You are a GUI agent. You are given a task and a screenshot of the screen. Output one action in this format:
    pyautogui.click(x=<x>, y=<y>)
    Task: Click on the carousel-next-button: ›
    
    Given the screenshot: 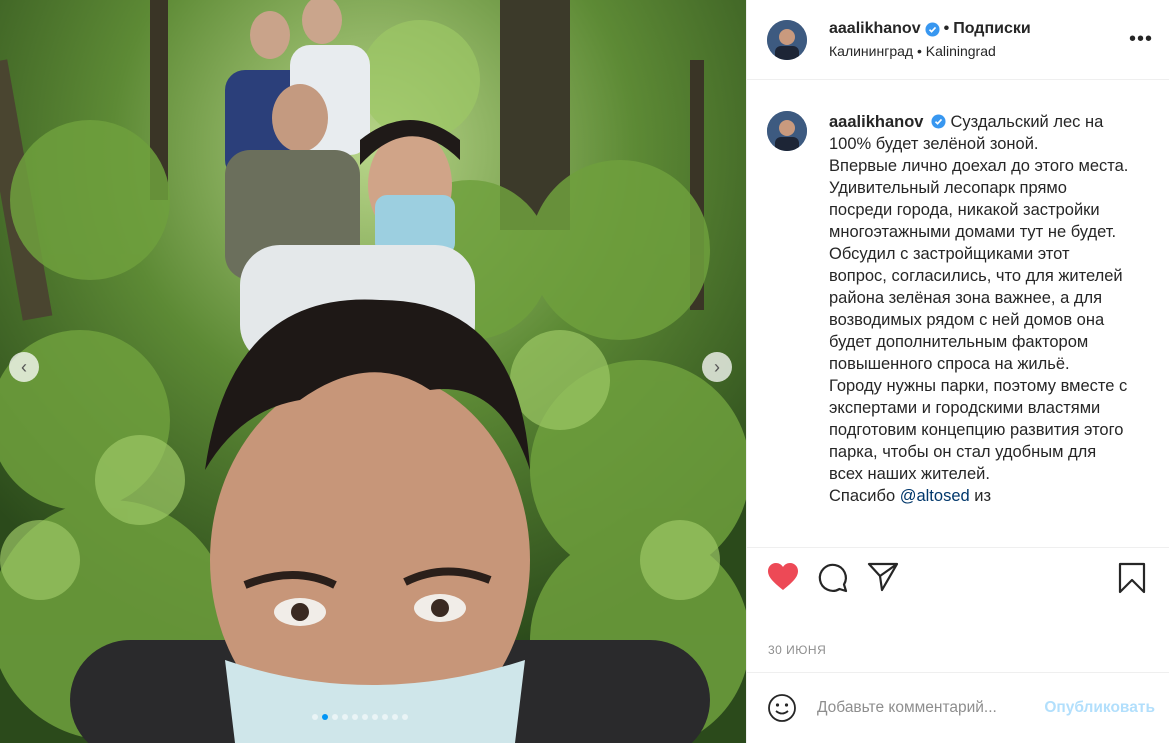 What is the action you would take?
    pyautogui.click(x=717, y=367)
    